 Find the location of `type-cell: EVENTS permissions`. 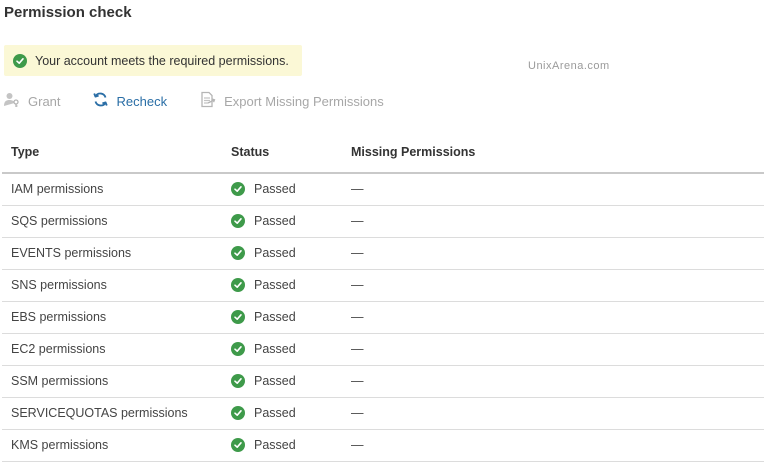

type-cell: EVENTS permissions is located at coordinates (112, 253).